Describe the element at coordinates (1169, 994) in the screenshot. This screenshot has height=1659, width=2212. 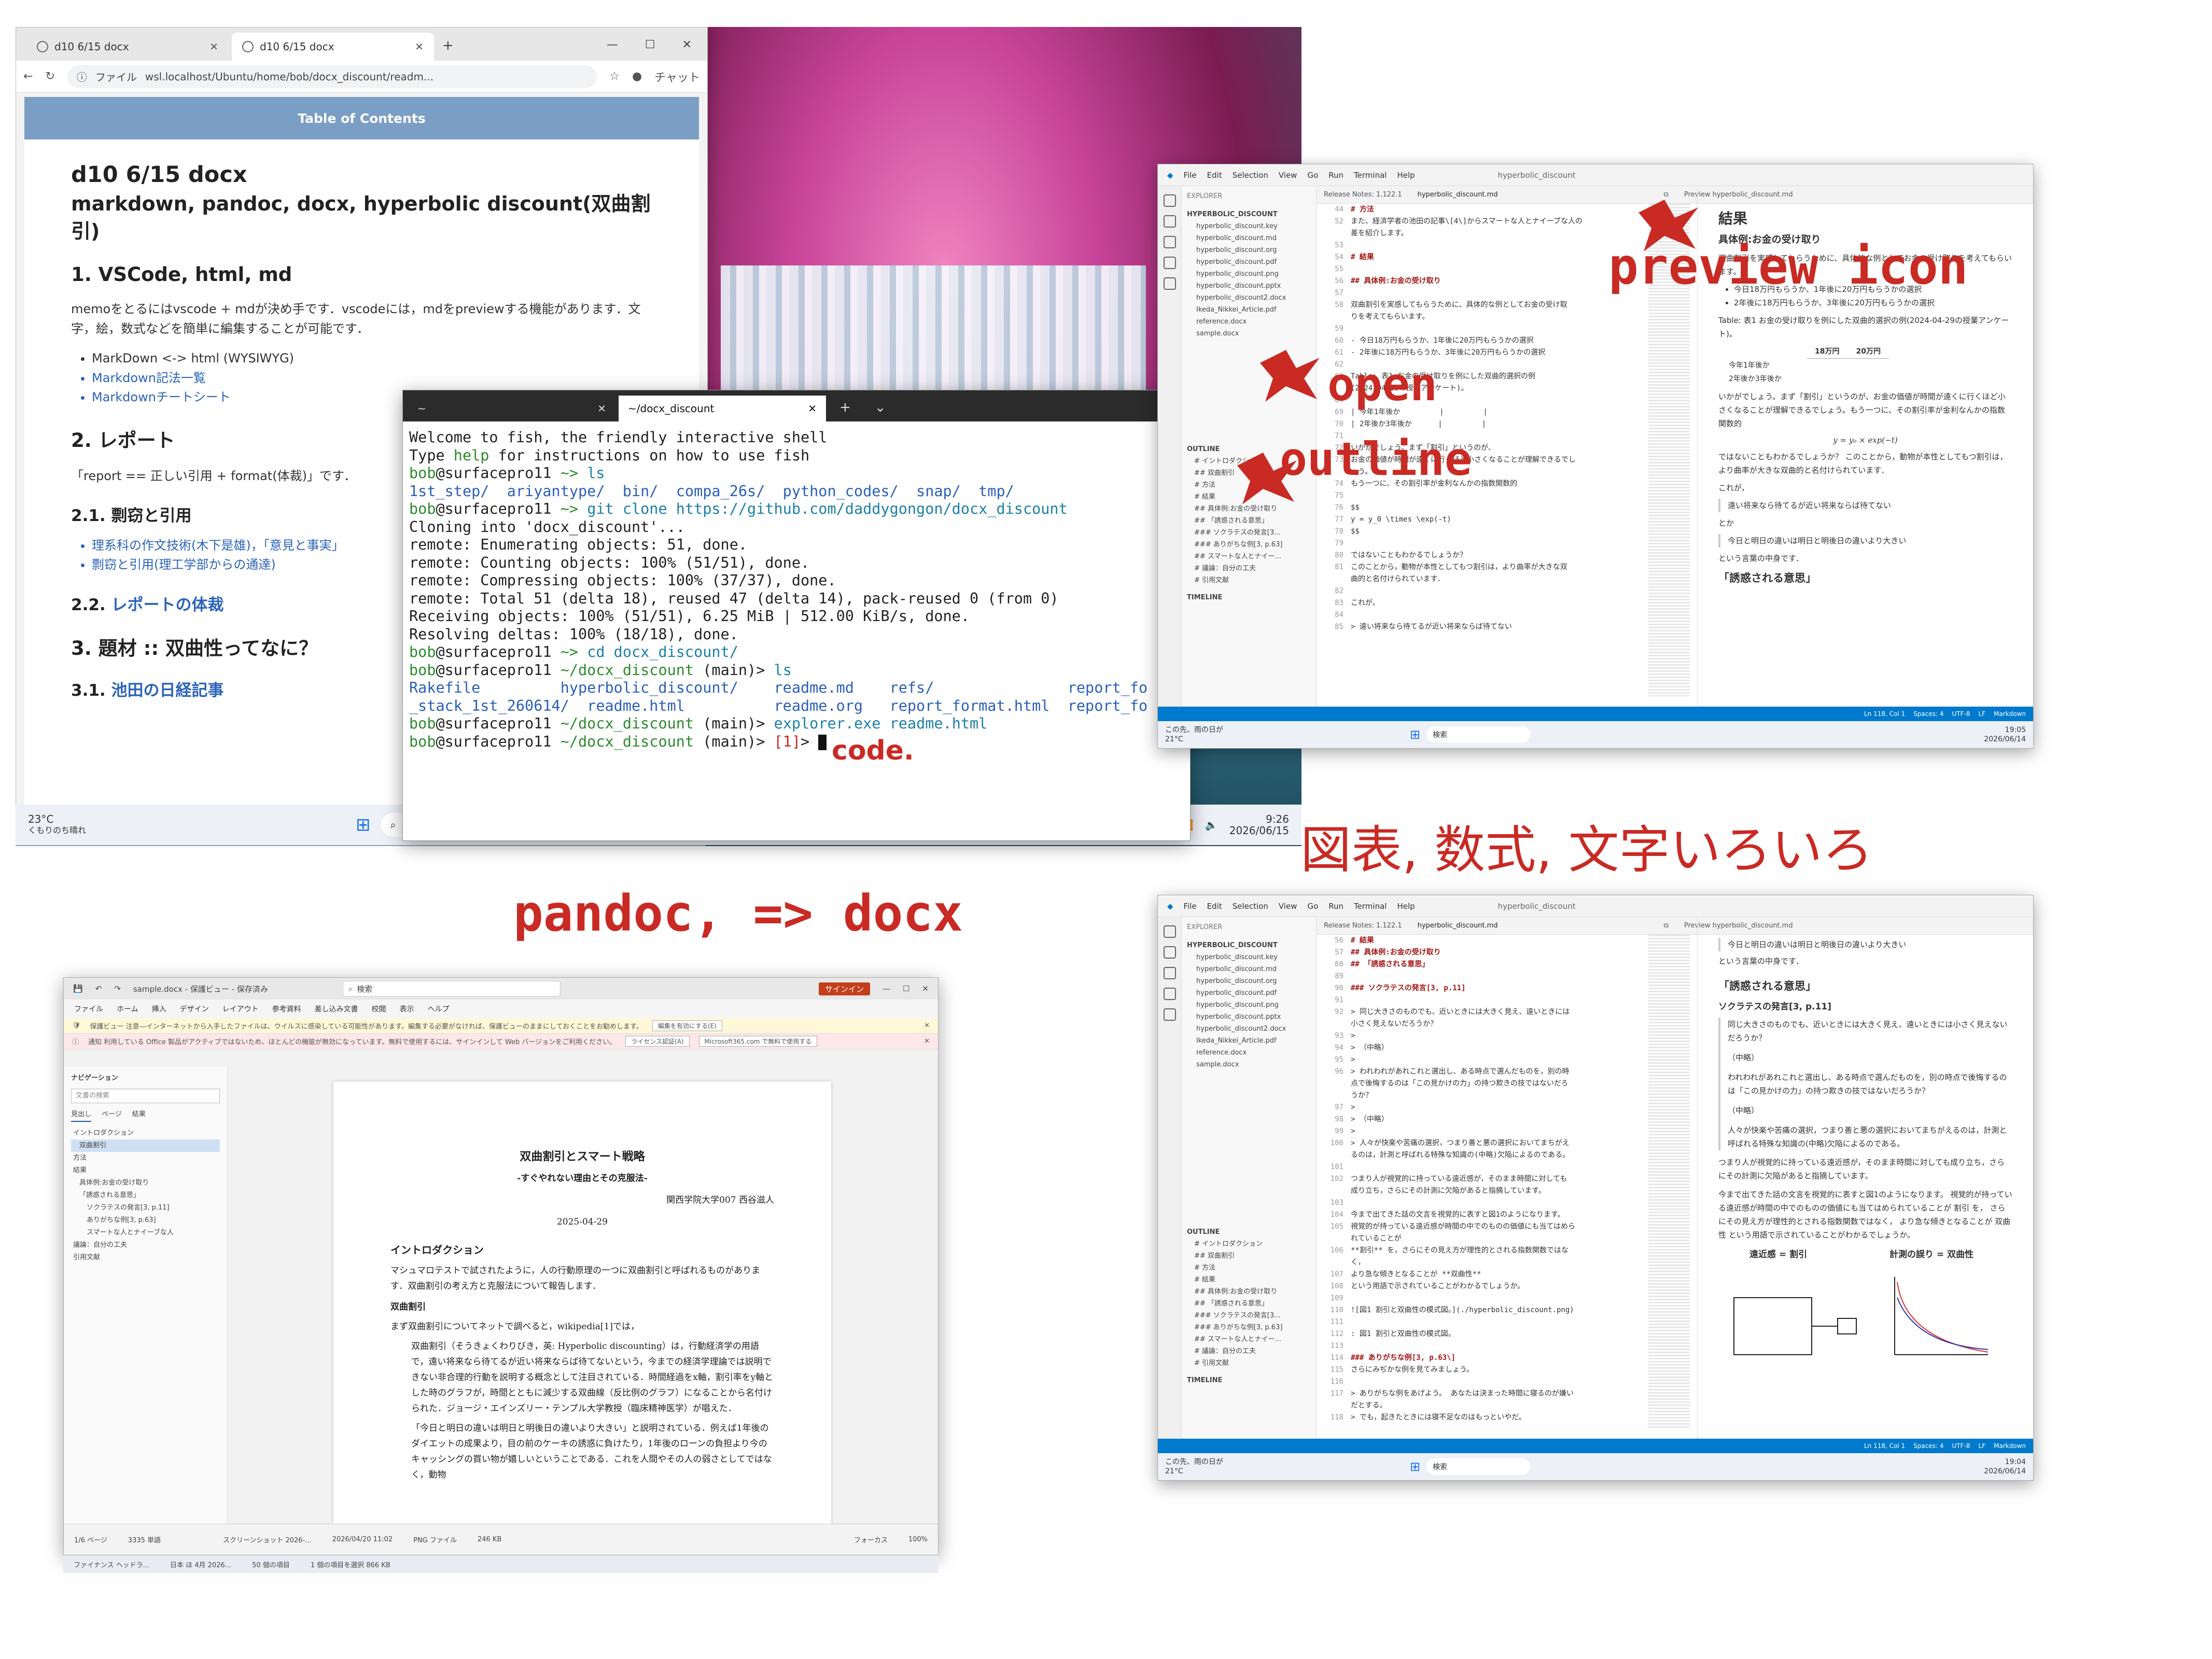
I see `run-debug-icon` at that location.